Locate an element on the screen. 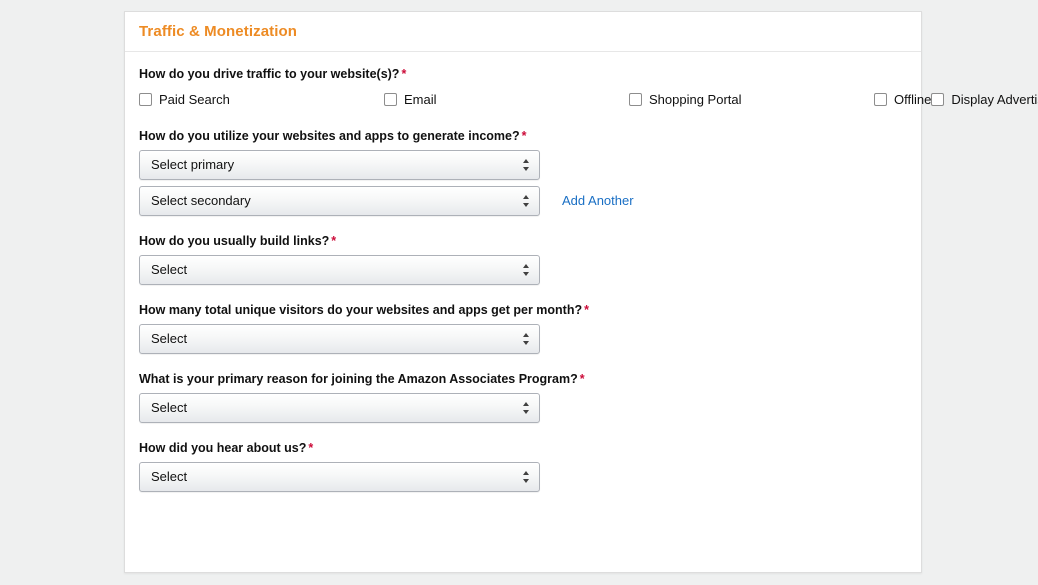  question-hear-about-block: How did you hear about us? * Select is located at coordinates (530, 466).